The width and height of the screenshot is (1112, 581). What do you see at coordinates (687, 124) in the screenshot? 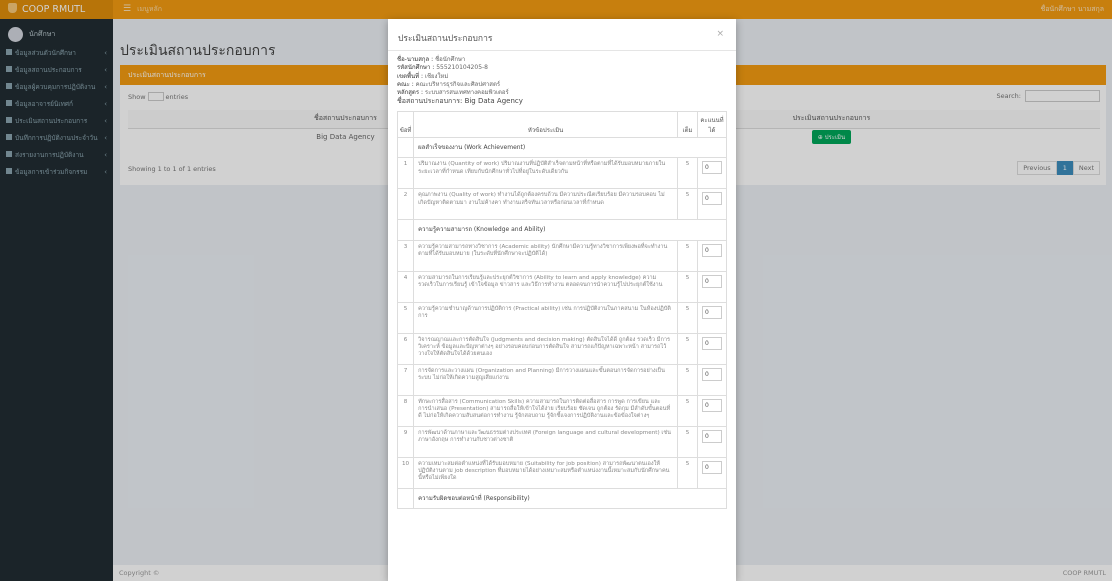
I see `column-header-full: เต็ม` at bounding box center [687, 124].